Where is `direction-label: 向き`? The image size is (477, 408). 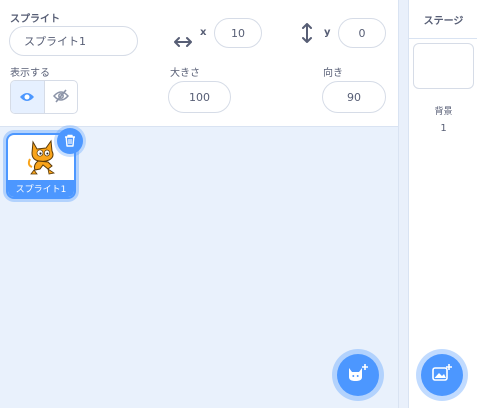 direction-label: 向き is located at coordinates (333, 73).